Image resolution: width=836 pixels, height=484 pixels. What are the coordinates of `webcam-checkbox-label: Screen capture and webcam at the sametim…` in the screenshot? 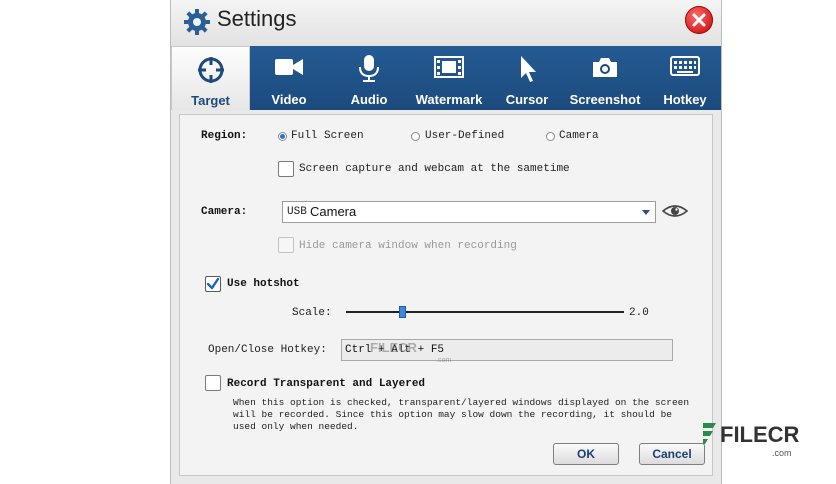 It's located at (434, 169).